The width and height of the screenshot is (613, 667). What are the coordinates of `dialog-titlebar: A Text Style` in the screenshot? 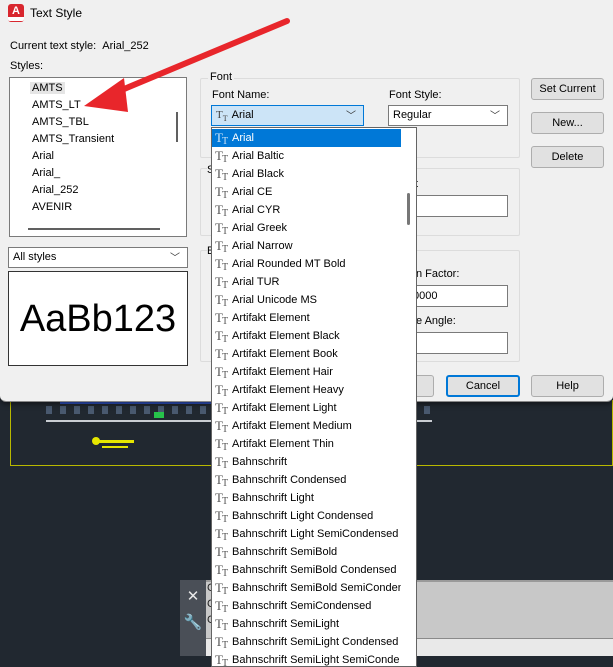 It's located at (306, 15).